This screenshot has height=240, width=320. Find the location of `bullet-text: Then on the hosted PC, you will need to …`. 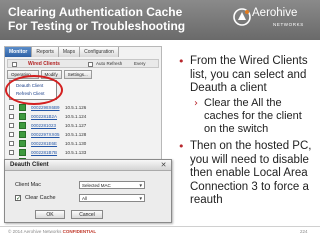

bullet-text: Then on the hosted PC, you will need to … is located at coordinates (251, 173).